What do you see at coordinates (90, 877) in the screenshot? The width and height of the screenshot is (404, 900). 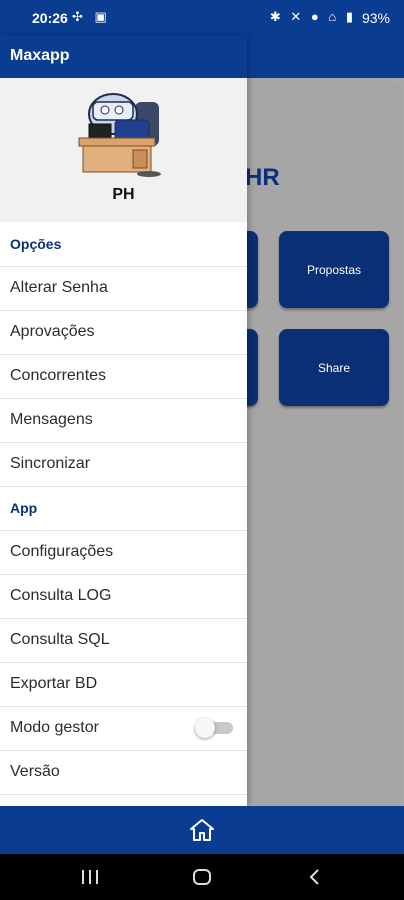 I see `recents-icon` at bounding box center [90, 877].